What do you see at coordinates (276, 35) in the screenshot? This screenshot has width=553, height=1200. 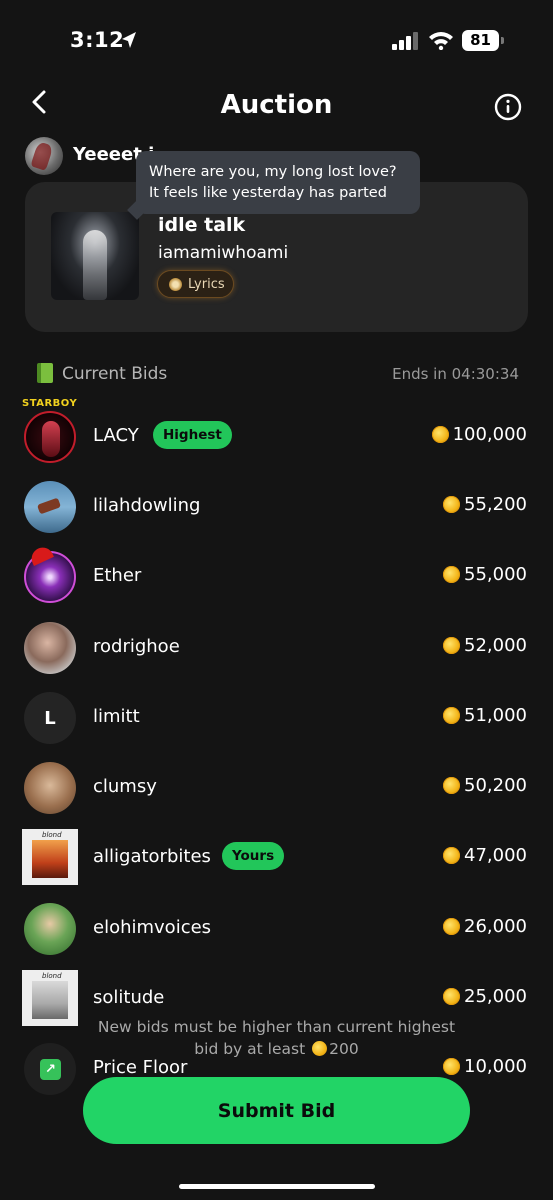 I see `status-bar: 3:12 81` at bounding box center [276, 35].